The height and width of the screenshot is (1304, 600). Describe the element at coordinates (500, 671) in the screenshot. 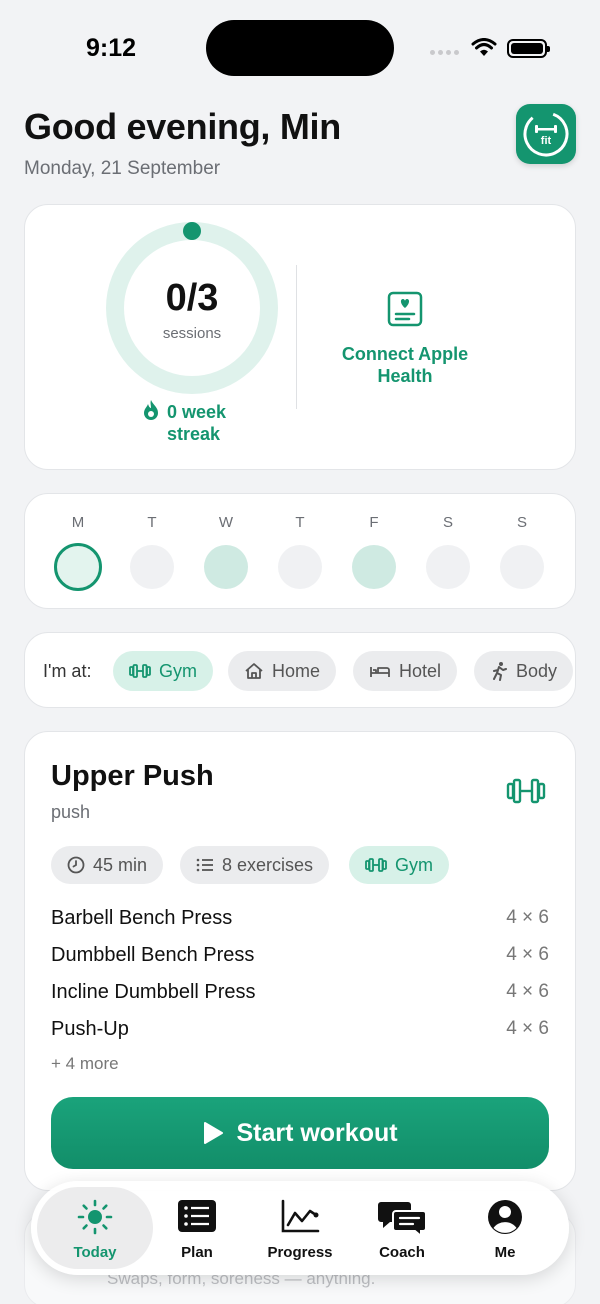

I see `person-icon` at that location.